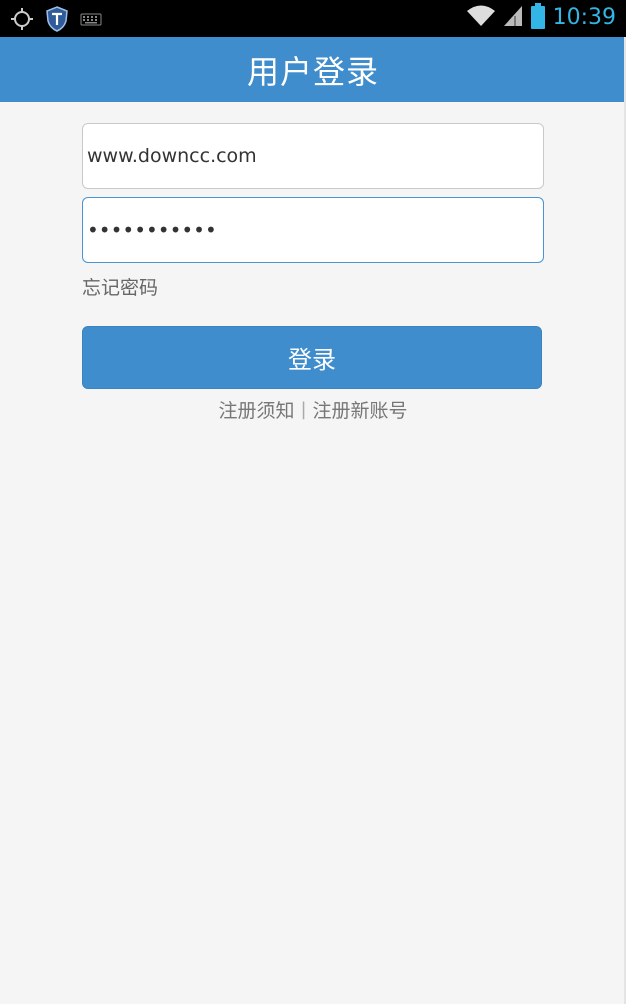  What do you see at coordinates (584, 17) in the screenshot?
I see `clock: 10:39` at bounding box center [584, 17].